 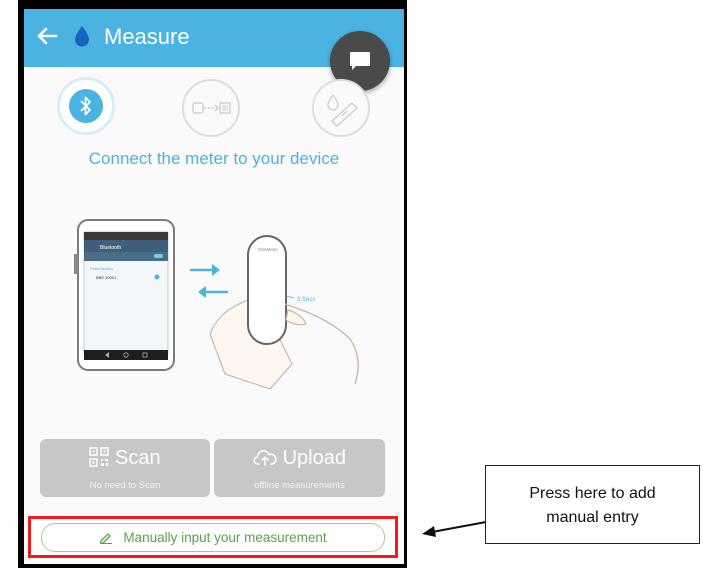 I want to click on connect-instruction: Connect the meter to your device, so click(x=214, y=158).